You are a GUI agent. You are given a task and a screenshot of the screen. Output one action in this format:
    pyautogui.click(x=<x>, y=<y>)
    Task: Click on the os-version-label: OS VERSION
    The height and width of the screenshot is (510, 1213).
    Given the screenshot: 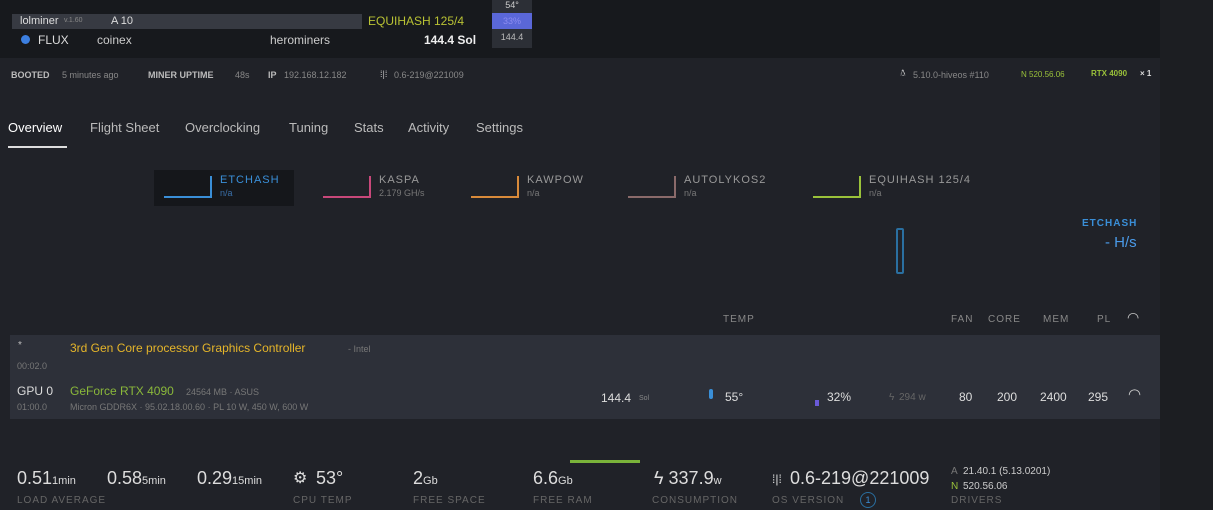 What is the action you would take?
    pyautogui.click(x=808, y=500)
    